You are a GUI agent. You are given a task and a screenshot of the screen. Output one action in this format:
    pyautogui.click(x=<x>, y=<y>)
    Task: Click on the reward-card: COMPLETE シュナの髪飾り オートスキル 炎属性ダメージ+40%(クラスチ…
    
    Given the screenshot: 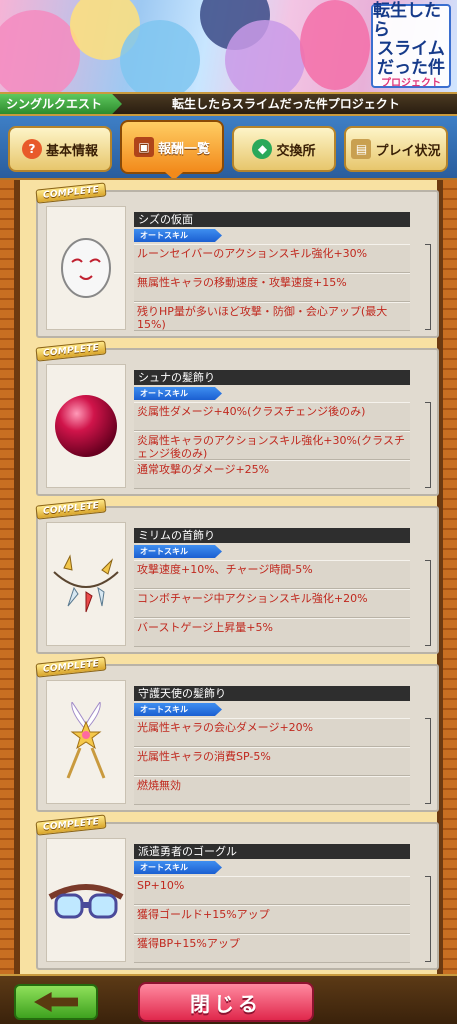 What is the action you would take?
    pyautogui.click(x=237, y=418)
    